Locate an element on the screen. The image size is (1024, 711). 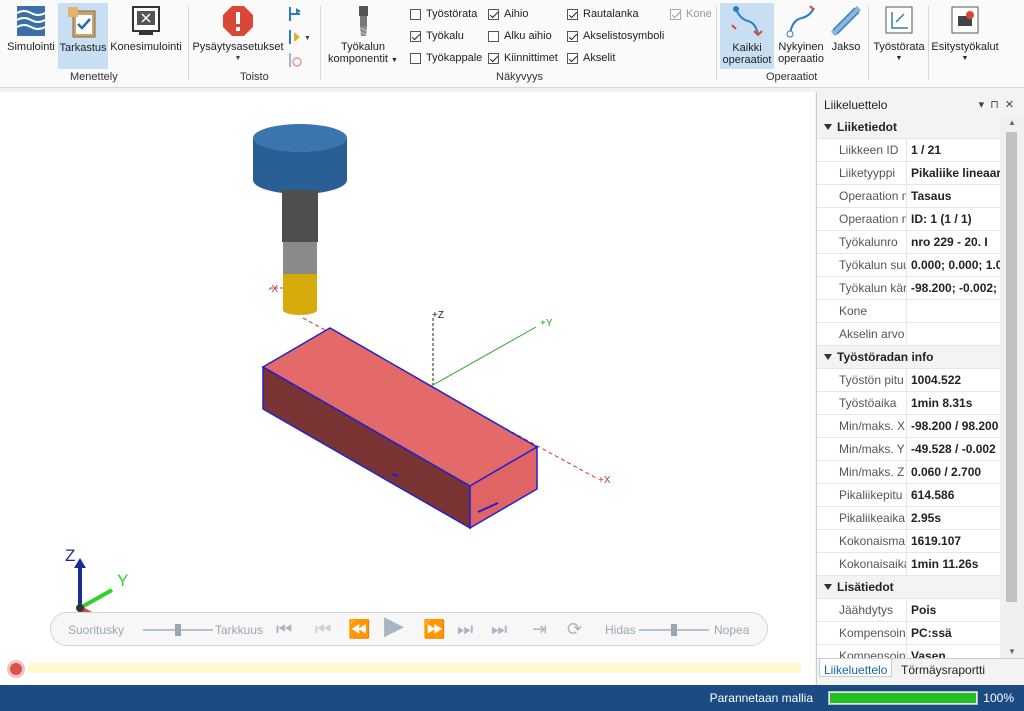
property-value: Pikaliike lineaar is located at coordinates (956, 173).